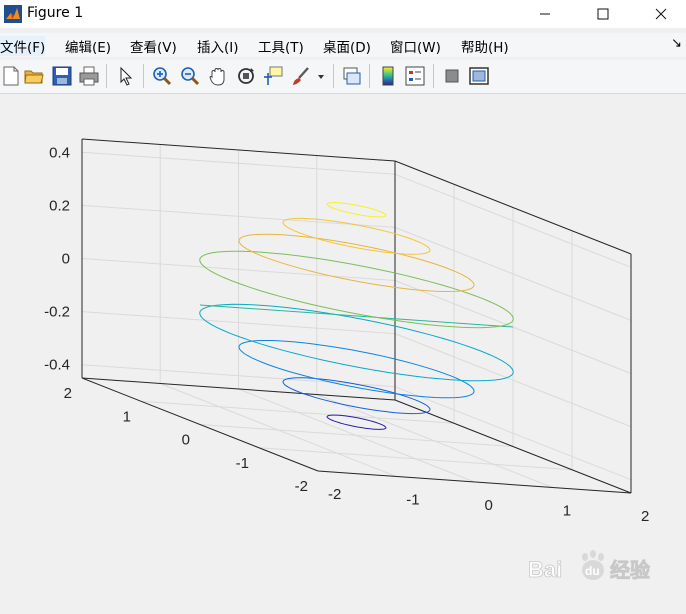  Describe the element at coordinates (126, 76) in the screenshot. I see `pointer-icon` at that location.